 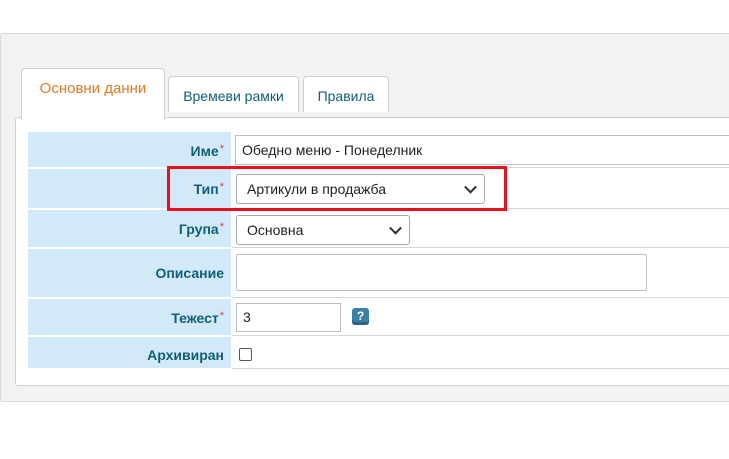 I want to click on label-cell: Група*, so click(x=129, y=229).